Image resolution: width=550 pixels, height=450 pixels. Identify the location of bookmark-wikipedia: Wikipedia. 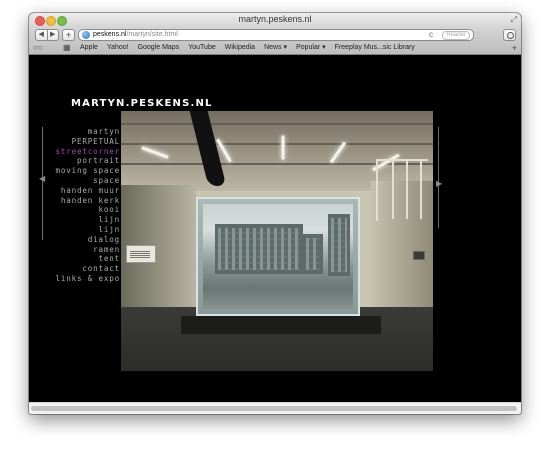
(240, 48).